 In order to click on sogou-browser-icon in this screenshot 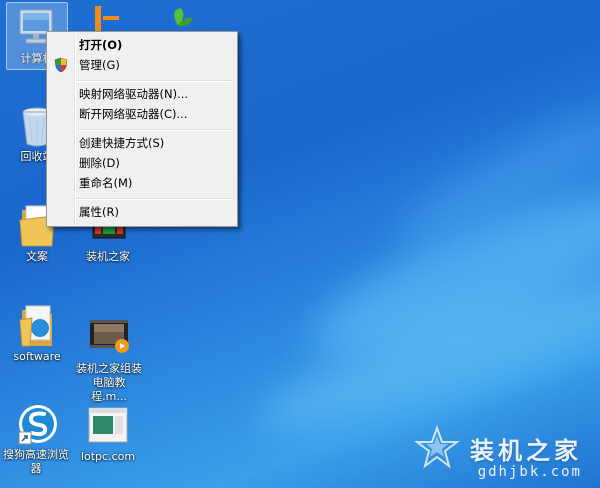, I will do `click(36, 424)`.